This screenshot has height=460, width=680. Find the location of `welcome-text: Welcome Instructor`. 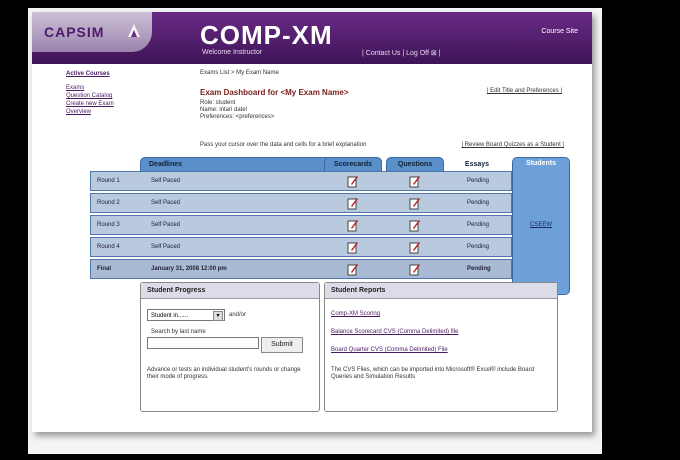

welcome-text: Welcome Instructor is located at coordinates (232, 52).